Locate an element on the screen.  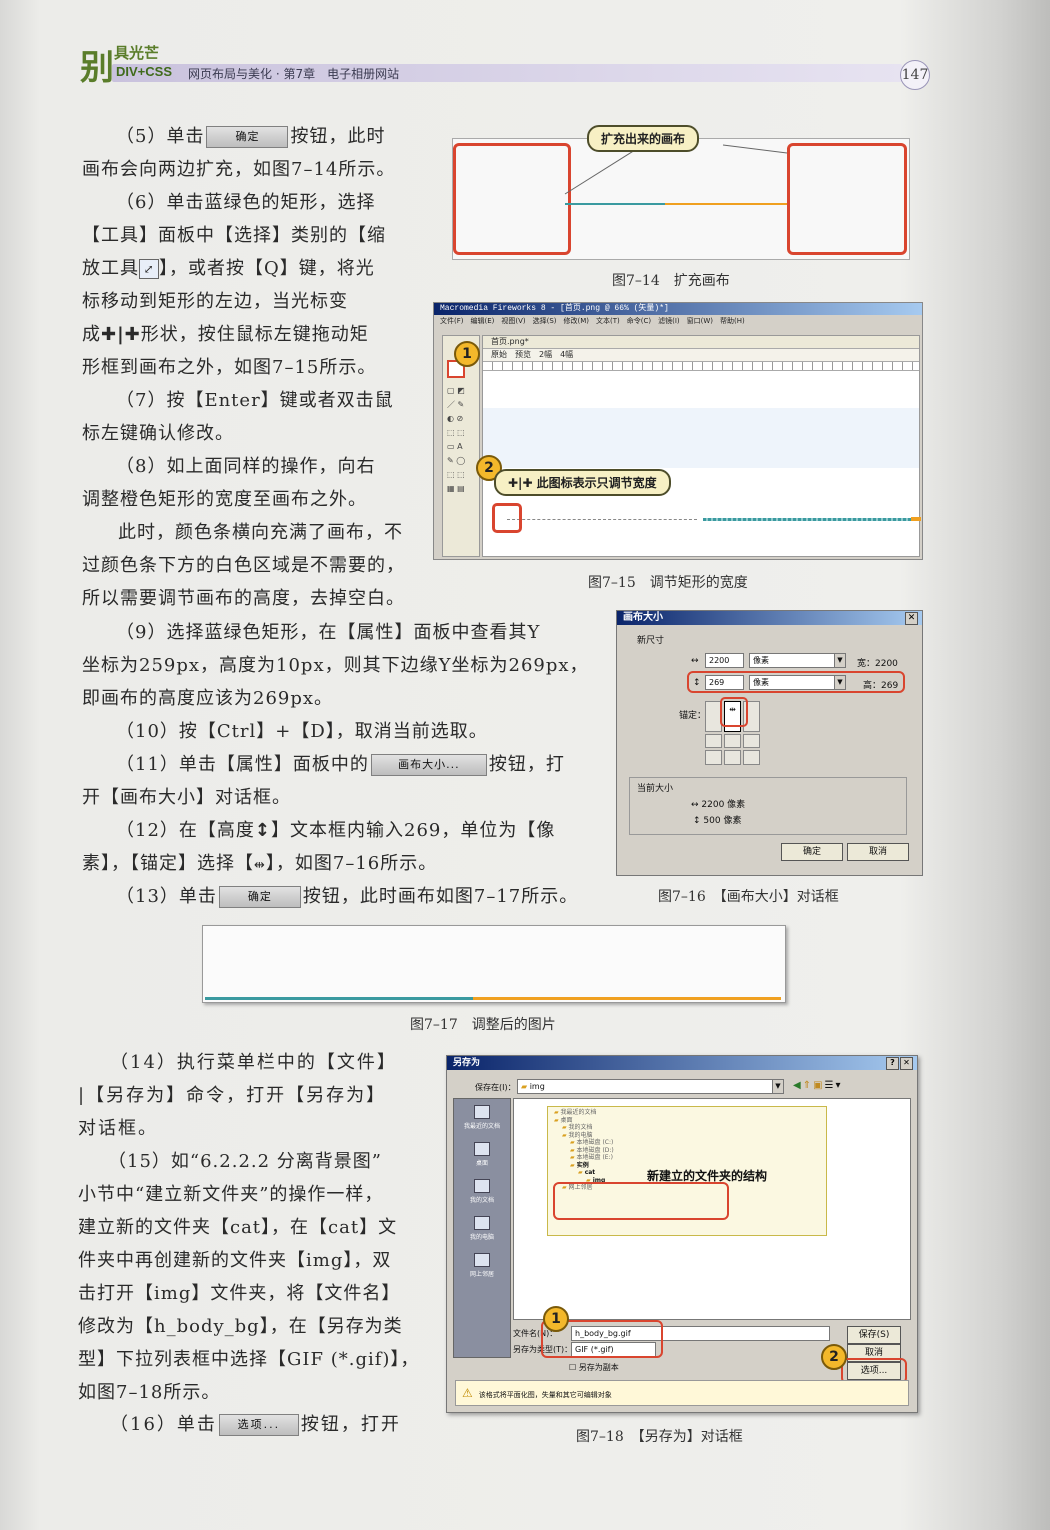
warning-icon: ⚠ is located at coordinates (467, 1393).